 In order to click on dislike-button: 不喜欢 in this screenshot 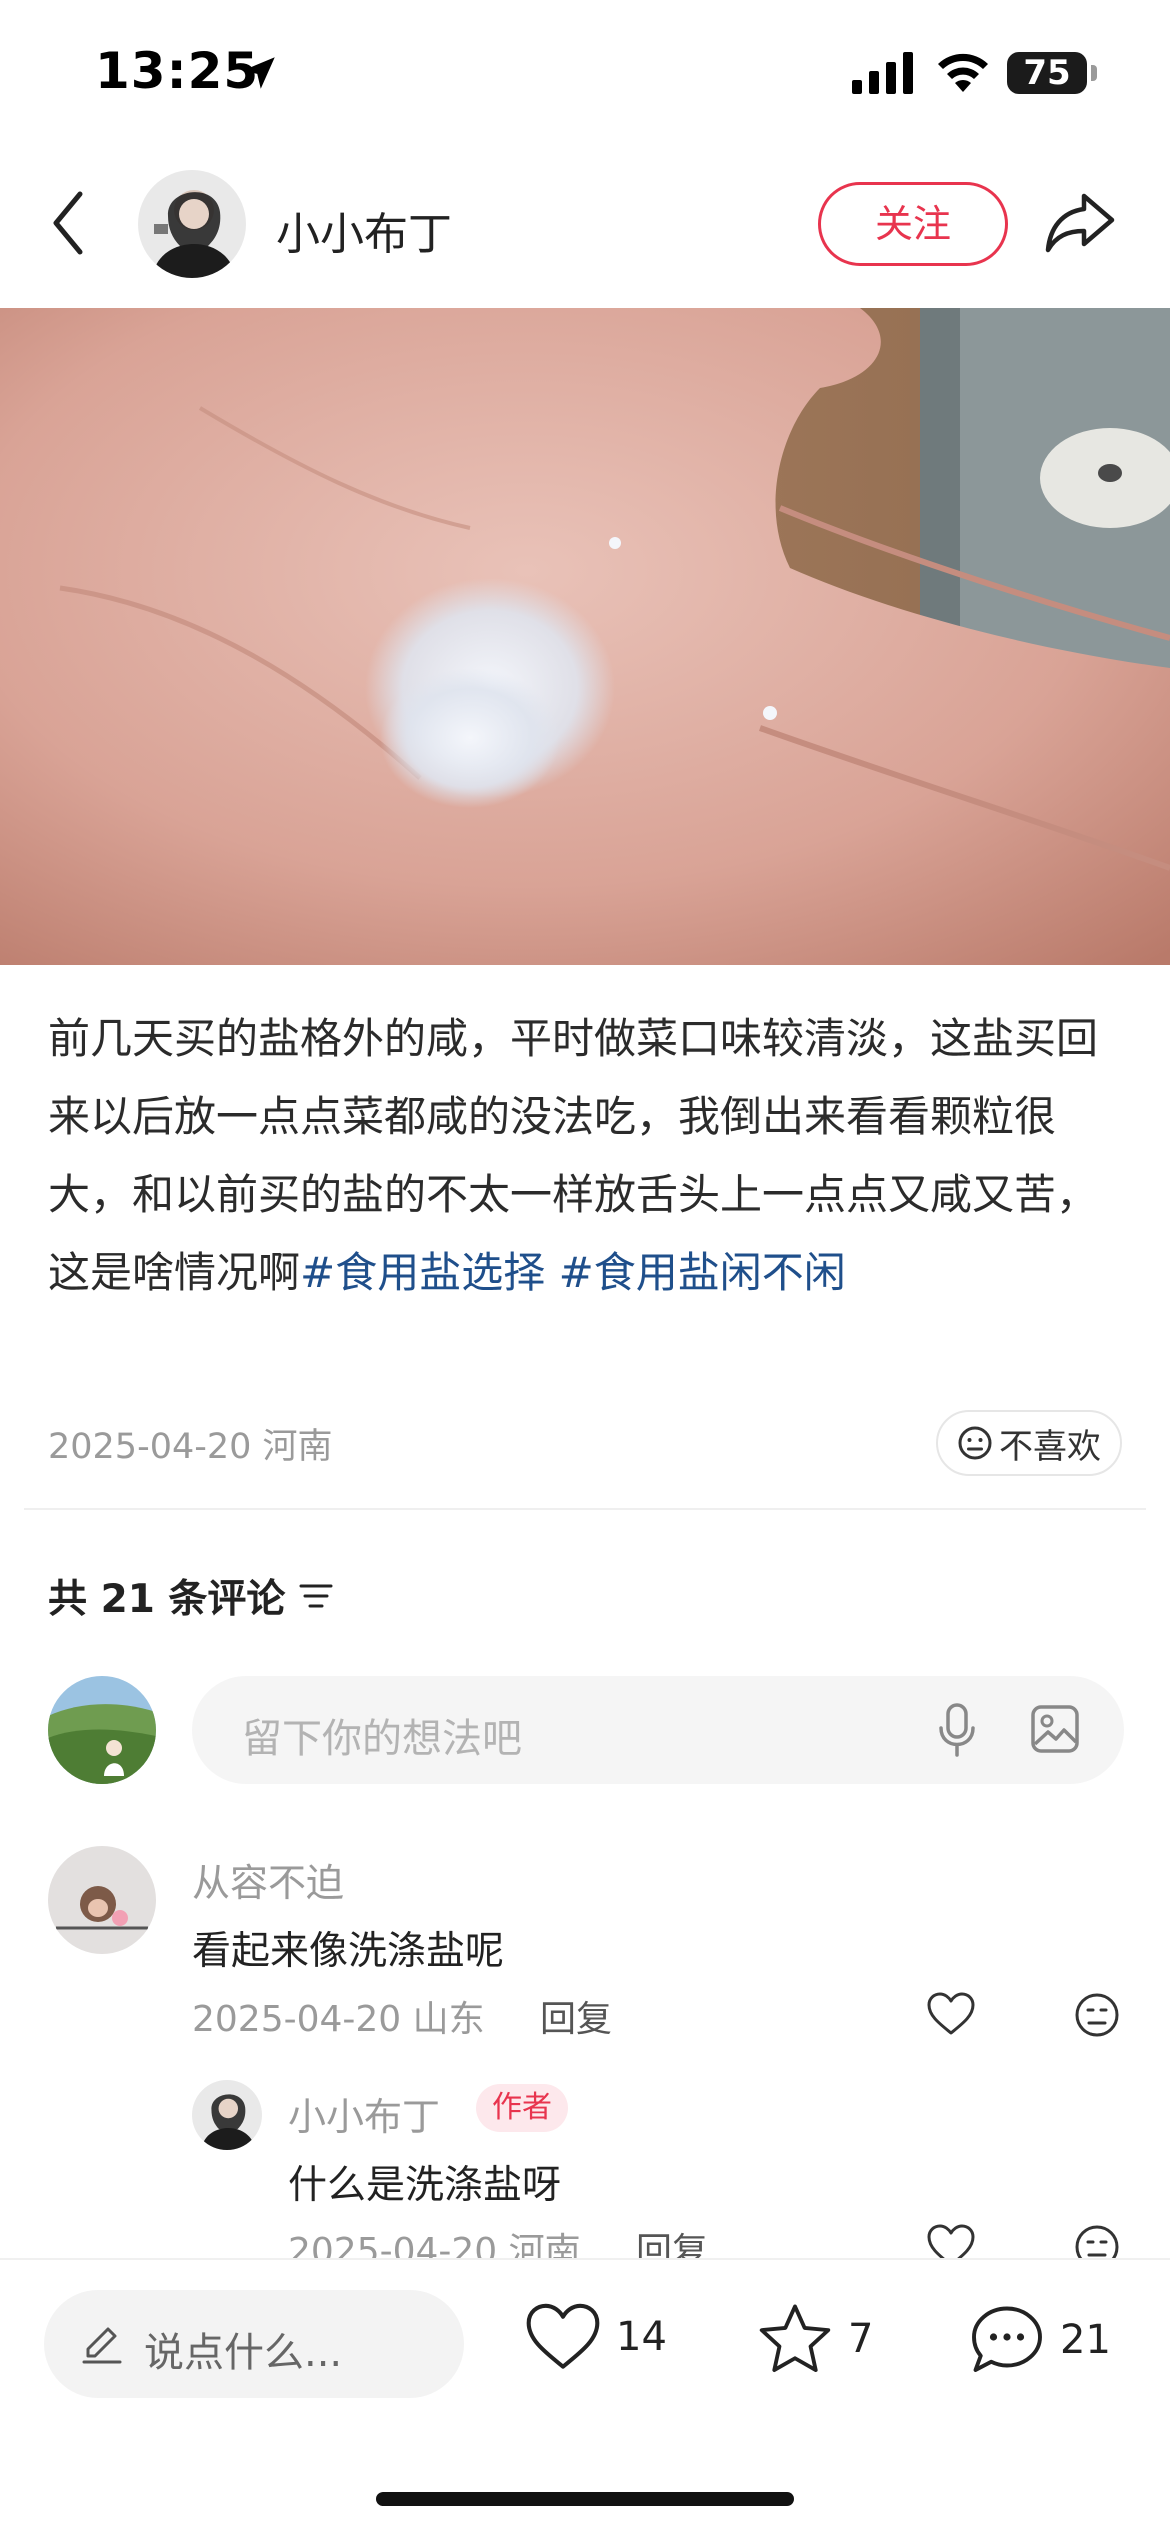, I will do `click(1029, 1443)`.